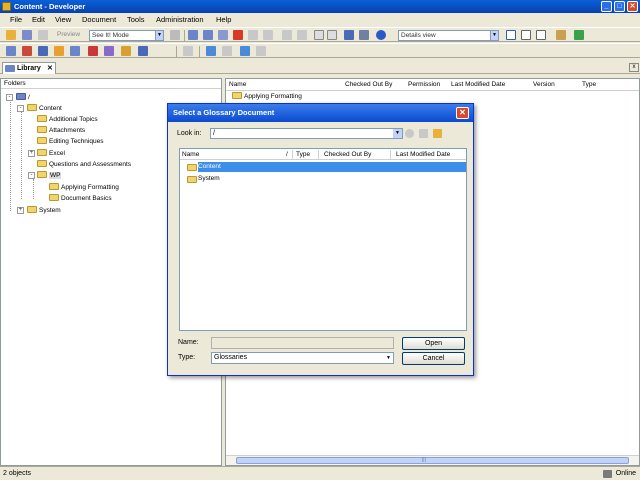 This screenshot has width=640, height=480. What do you see at coordinates (68, 34) in the screenshot?
I see `preview-button: Preview` at bounding box center [68, 34].